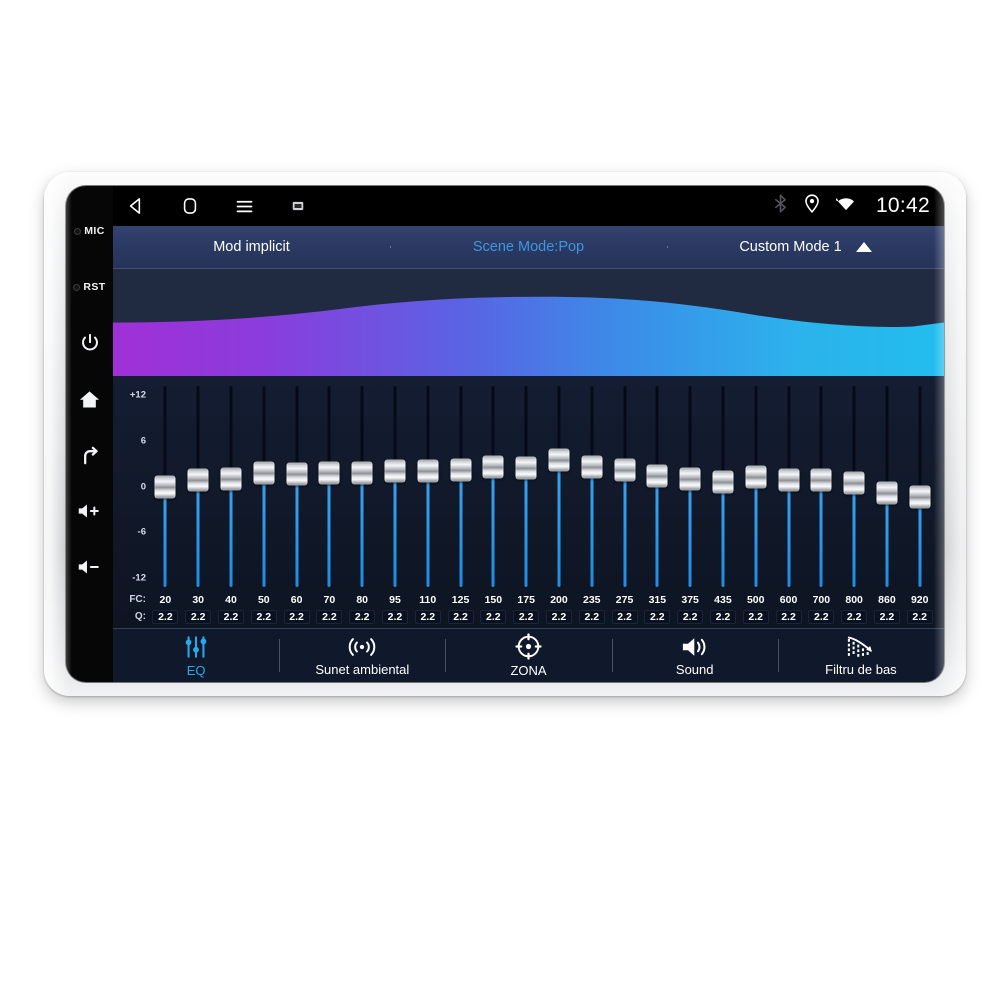 This screenshot has width=1000, height=1000. What do you see at coordinates (887, 600) in the screenshot?
I see `fc-value: 860` at bounding box center [887, 600].